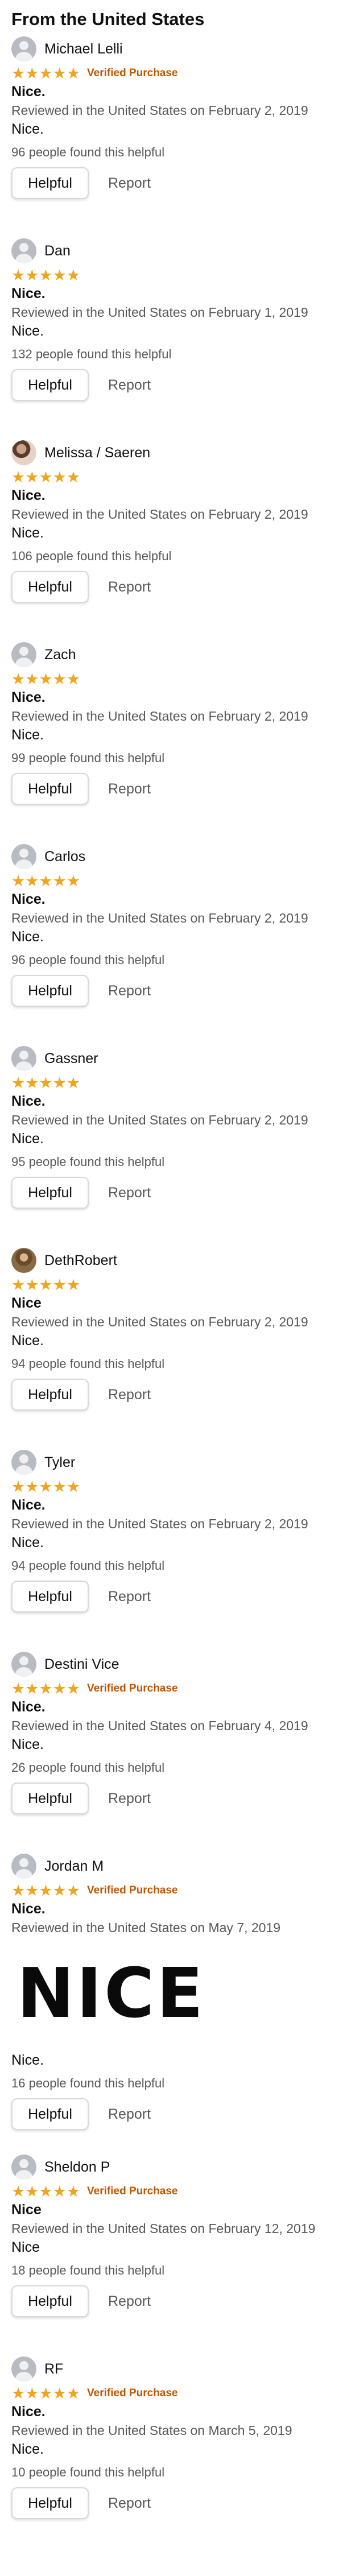  I want to click on reviewer-profile: Michael Lelli, so click(173, 49).